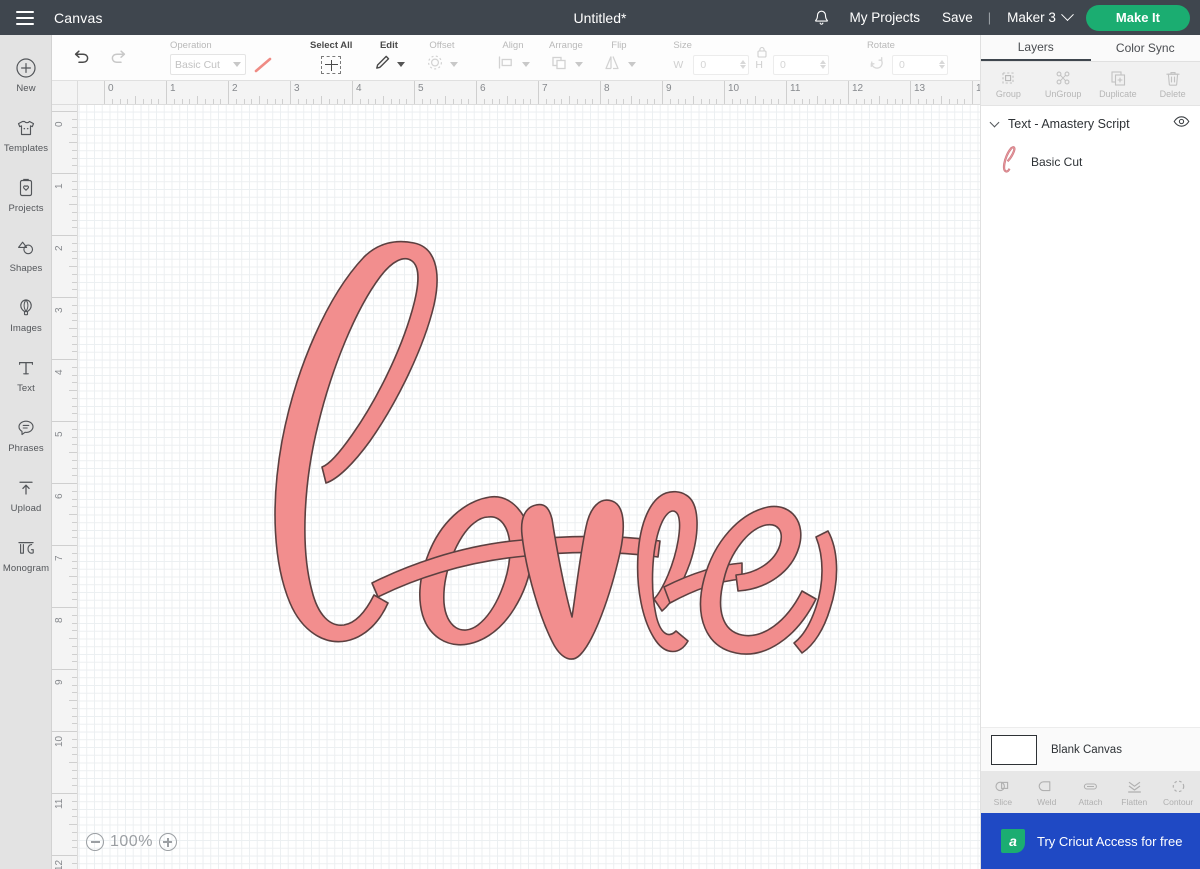  I want to click on group-button: Group, so click(1008, 83).